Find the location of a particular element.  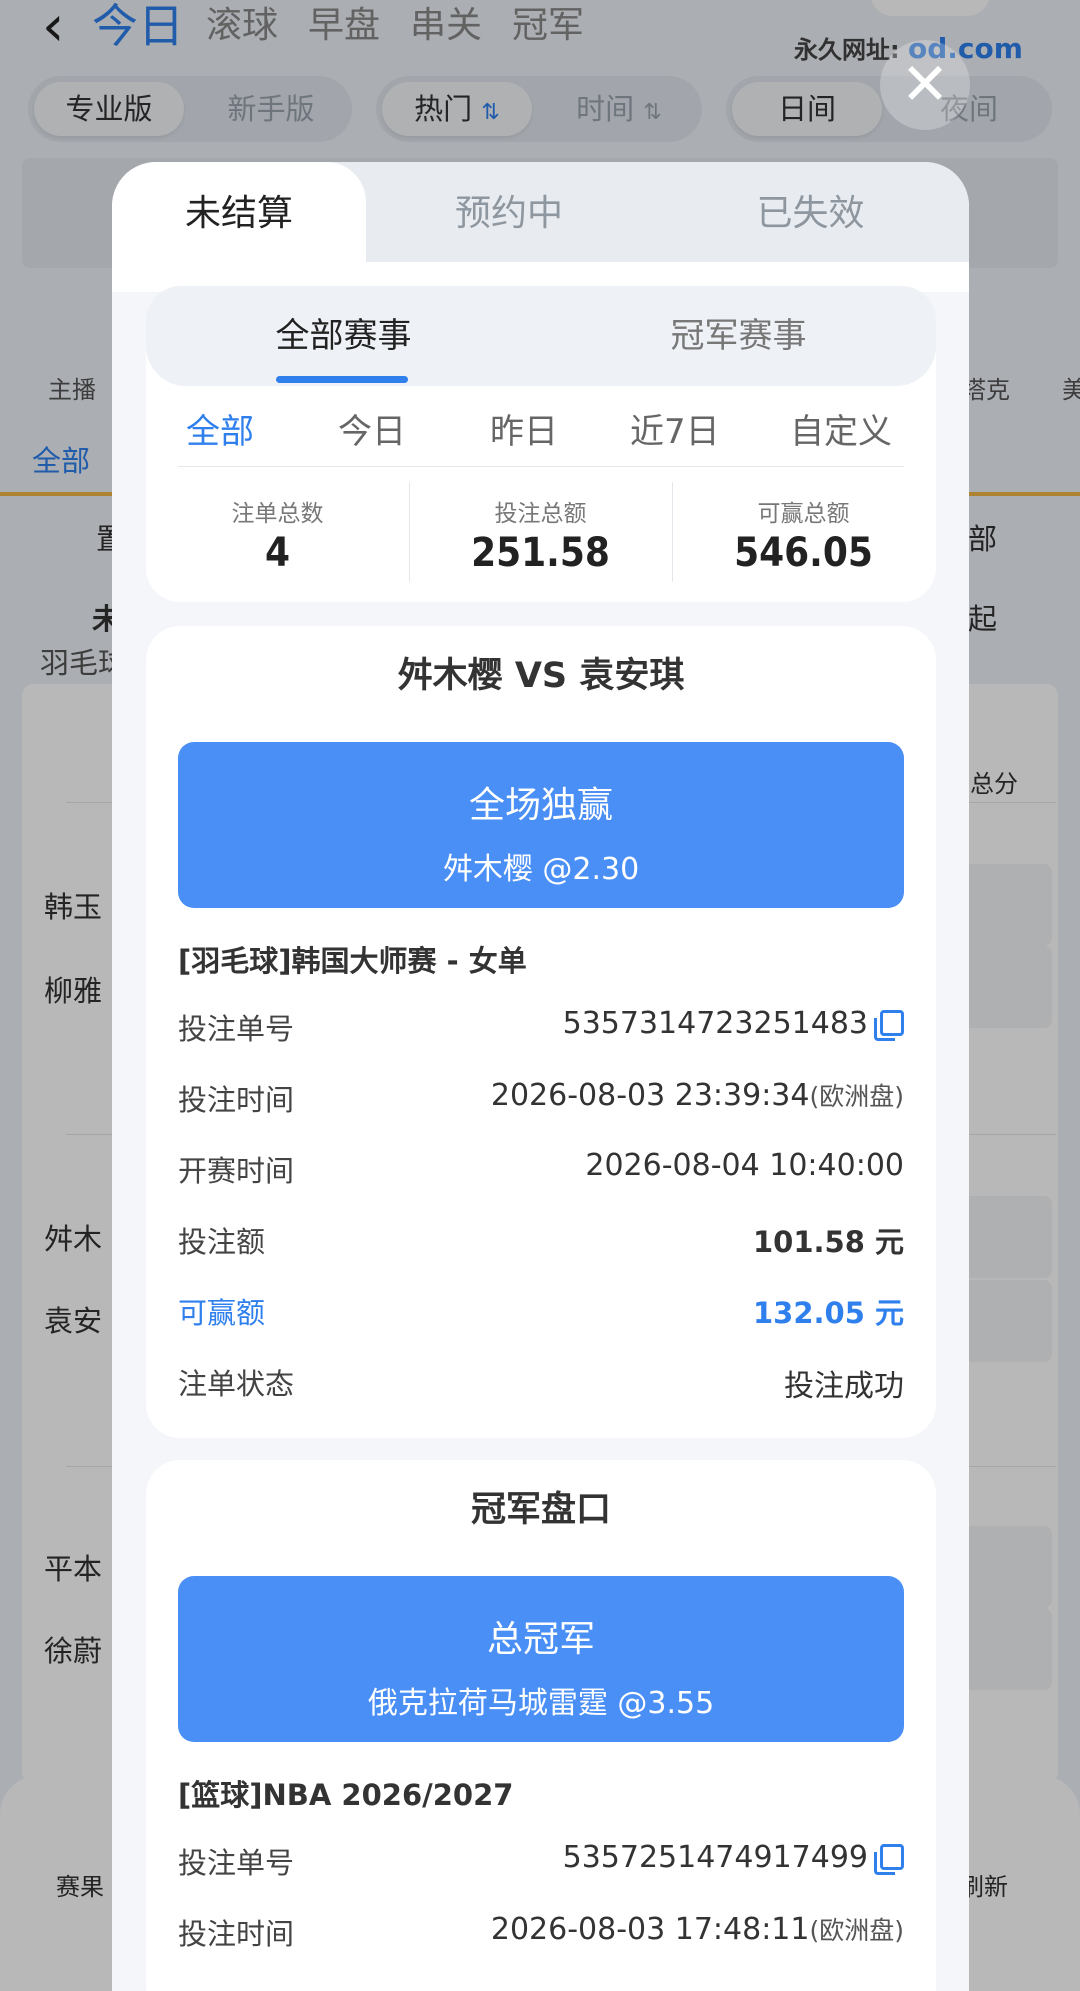

bet-no-row: 投注单号 5357251474917499 is located at coordinates (541, 1860).